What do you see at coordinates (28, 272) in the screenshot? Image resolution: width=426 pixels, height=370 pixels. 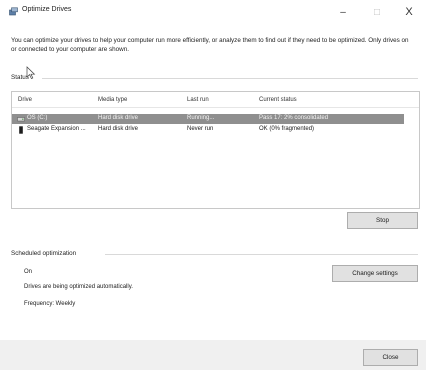 I see `schedule-state: On` at bounding box center [28, 272].